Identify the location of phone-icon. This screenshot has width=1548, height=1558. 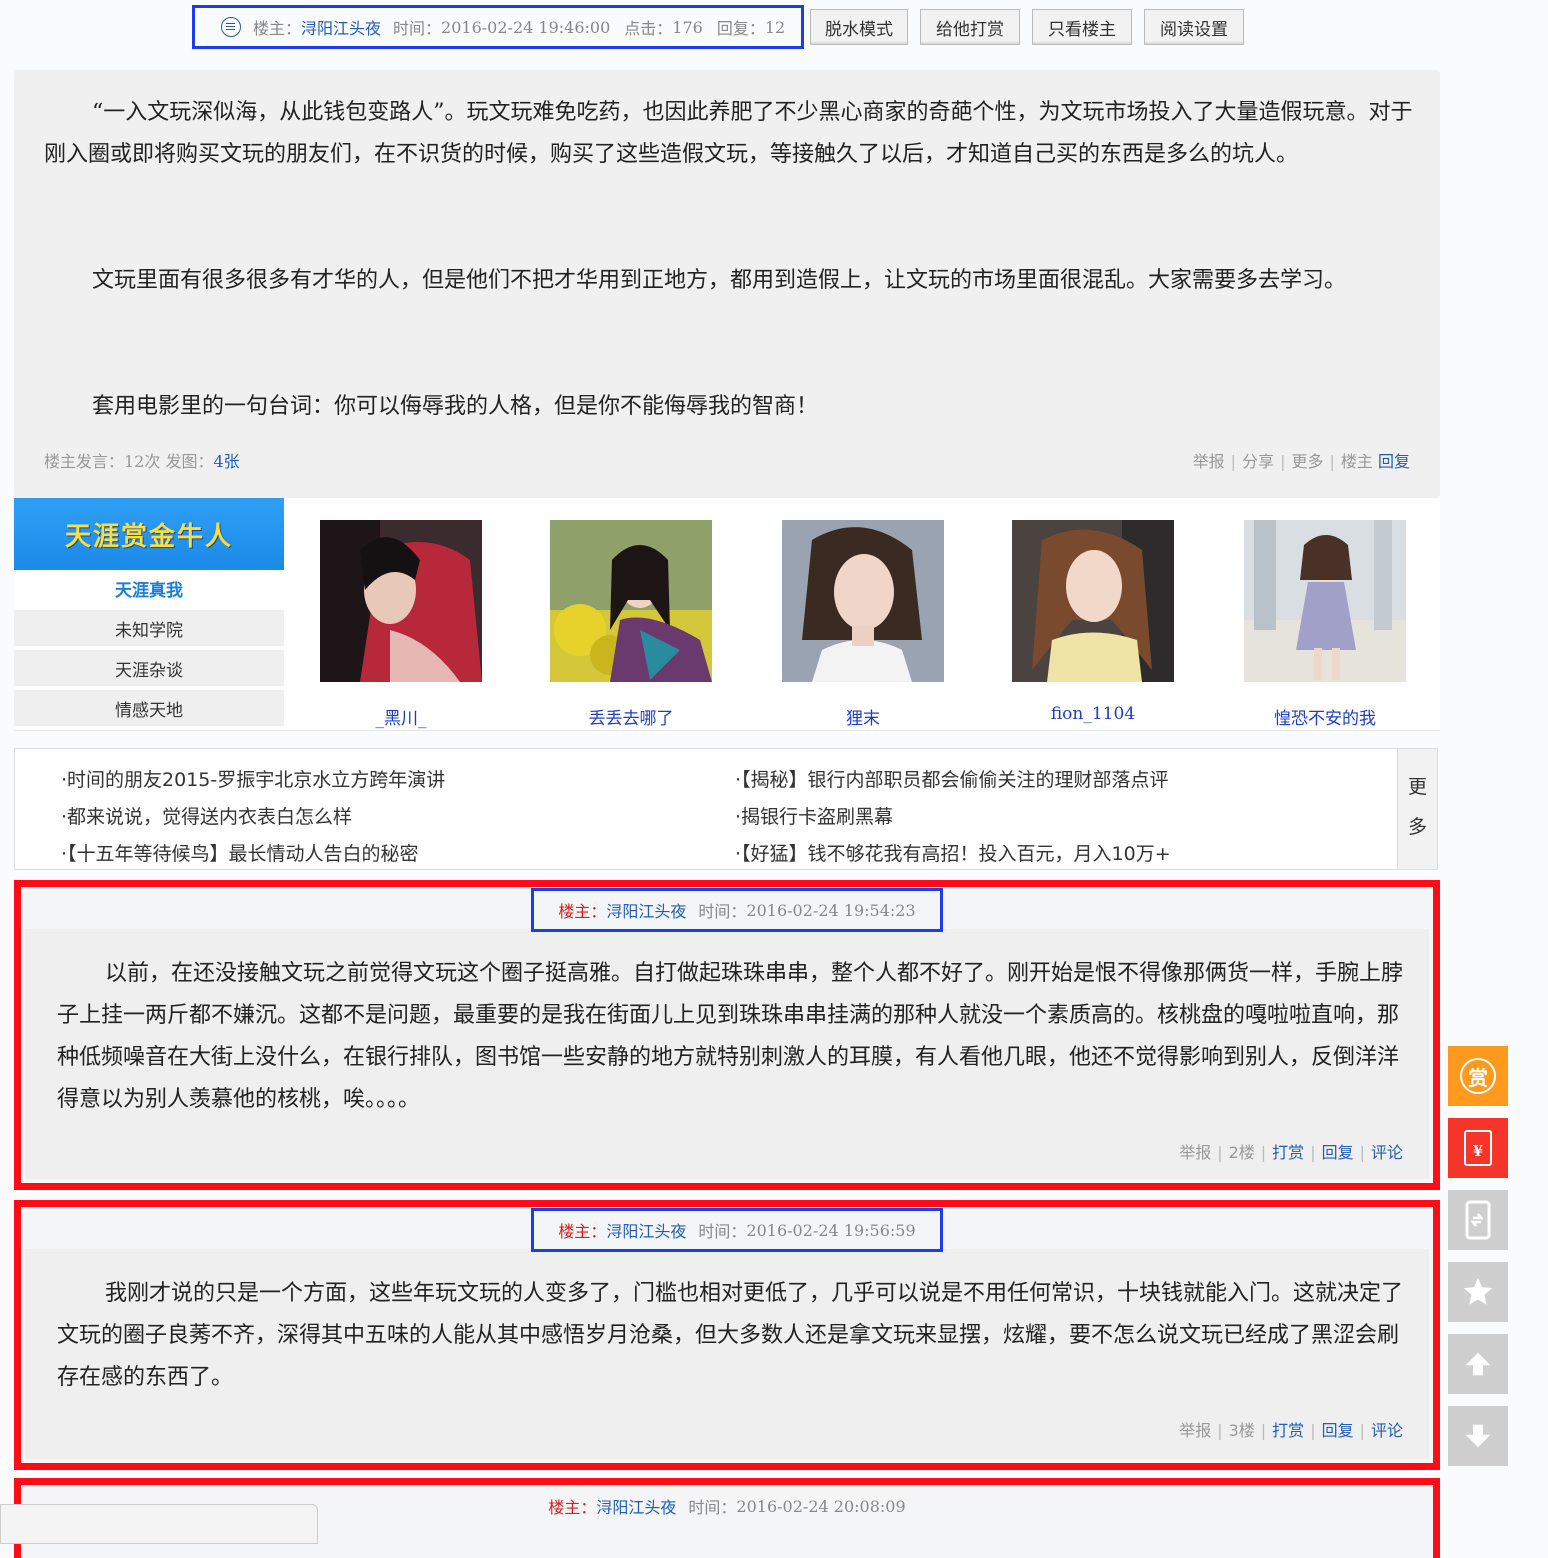
(1478, 1220).